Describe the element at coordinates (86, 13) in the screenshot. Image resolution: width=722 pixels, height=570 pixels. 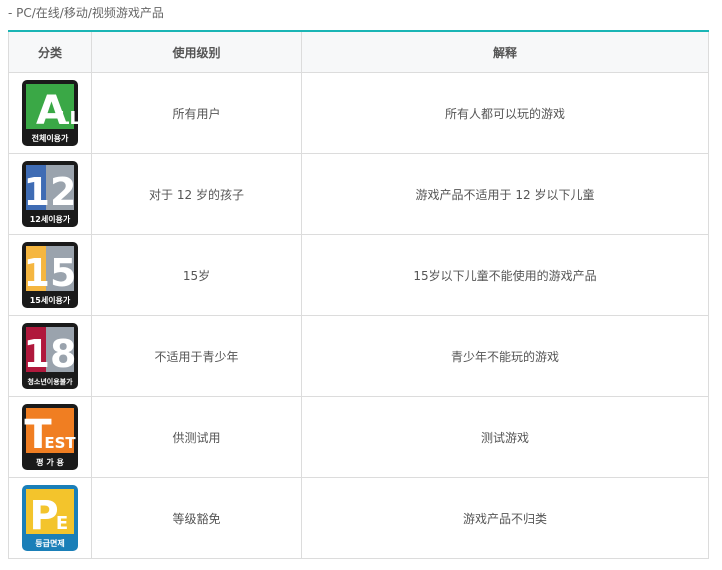
I see `section-caption: - PC/在线/移动/视频游戏产品` at that location.